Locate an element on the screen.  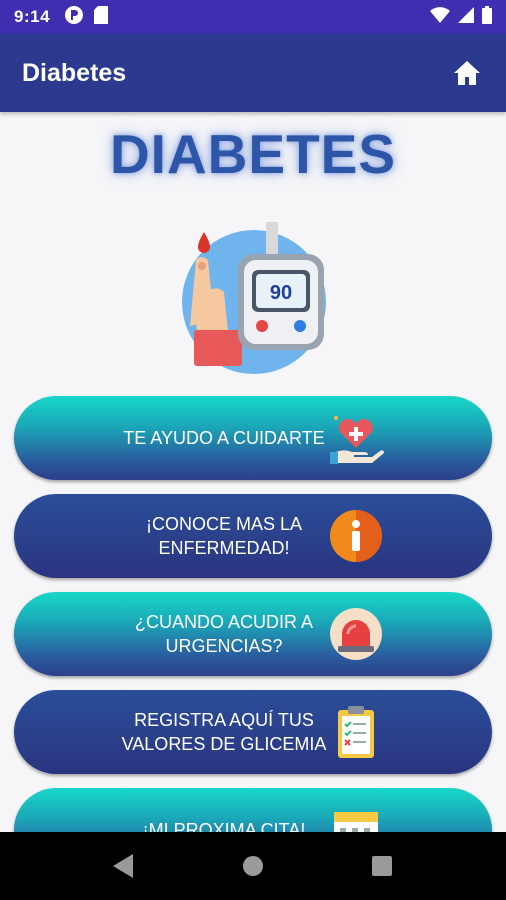
clipboard-checklist-icon is located at coordinates (356, 732).